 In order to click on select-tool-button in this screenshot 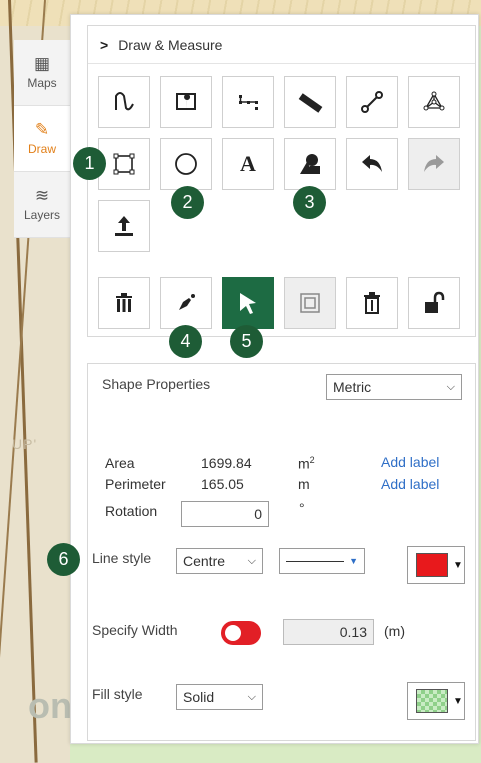, I will do `click(248, 303)`.